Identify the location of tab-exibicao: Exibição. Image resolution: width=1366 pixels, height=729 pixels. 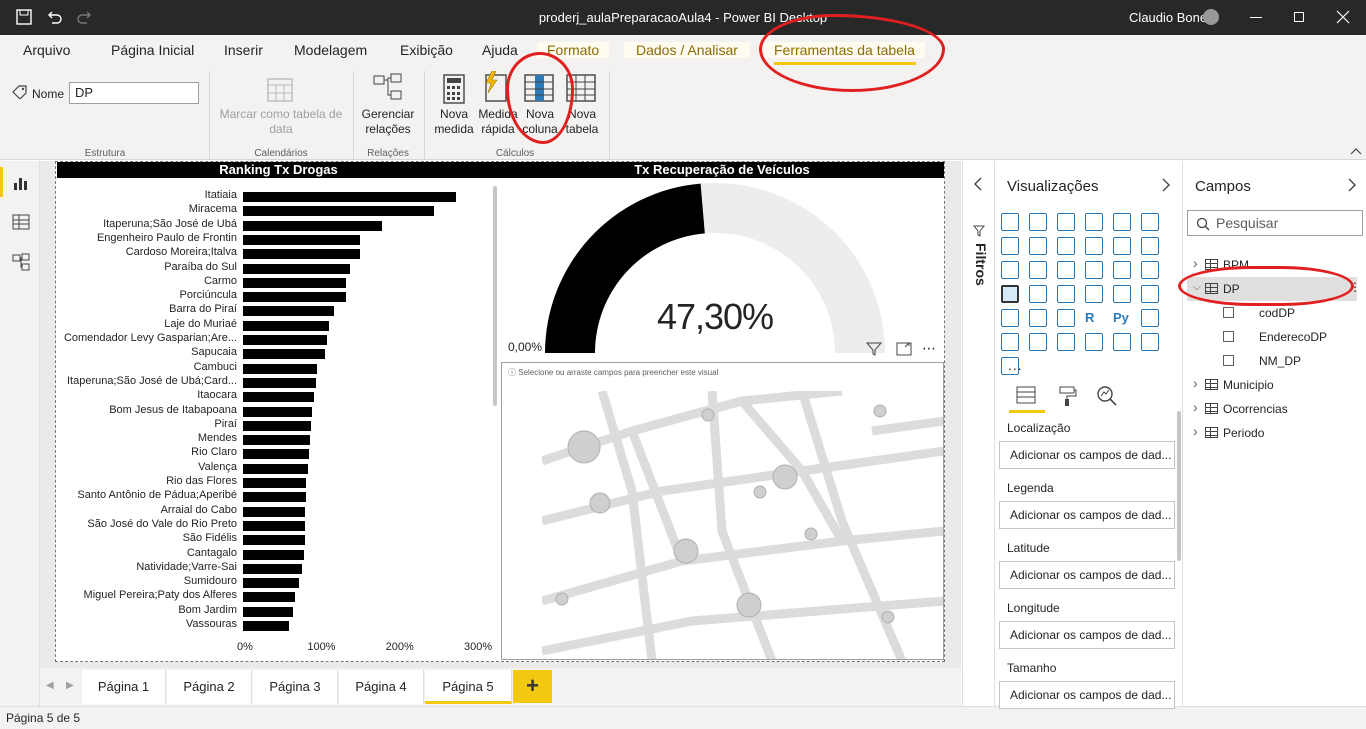
(426, 50).